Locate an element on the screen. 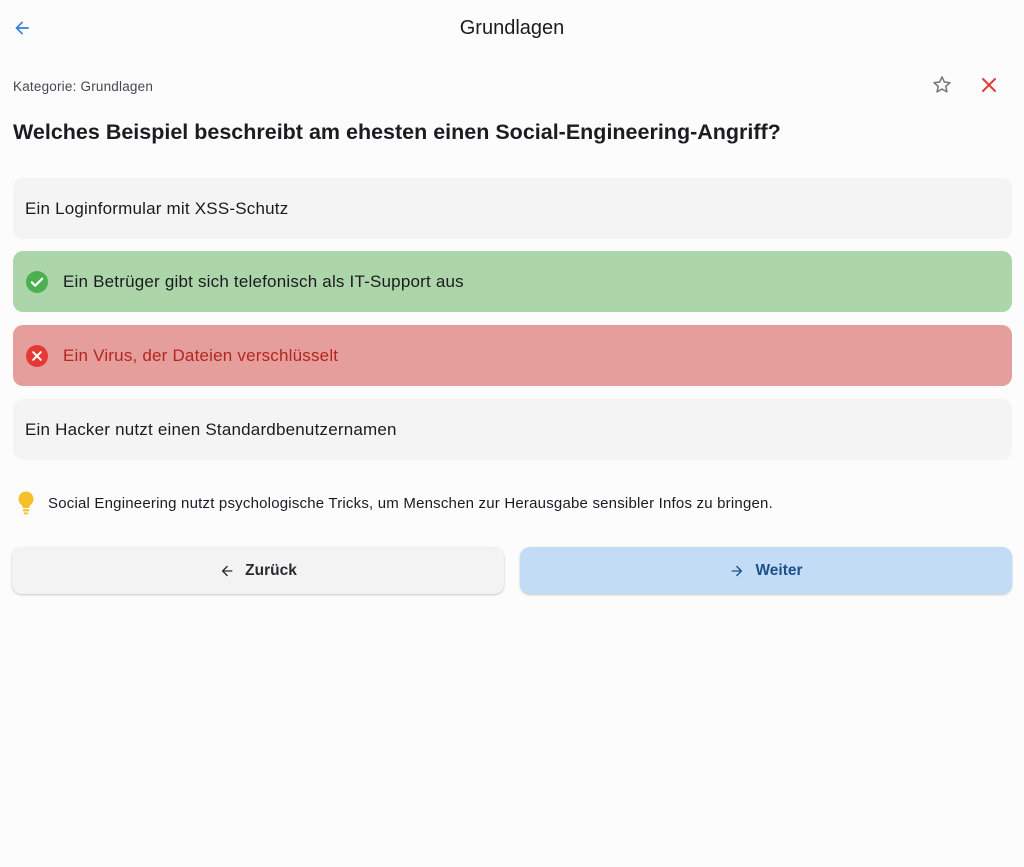 Image resolution: width=1024 pixels, height=867 pixels. app-bar: Grundlagen is located at coordinates (512, 28).